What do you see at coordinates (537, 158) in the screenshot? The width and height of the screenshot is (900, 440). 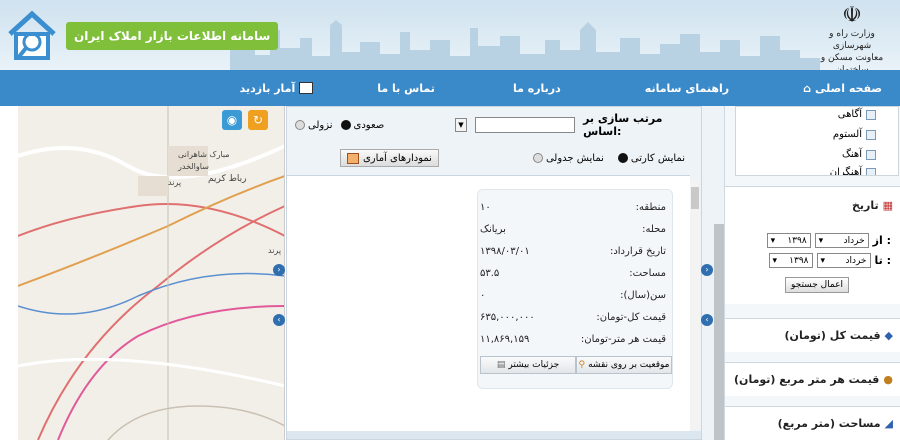 I see `radio-table-view` at bounding box center [537, 158].